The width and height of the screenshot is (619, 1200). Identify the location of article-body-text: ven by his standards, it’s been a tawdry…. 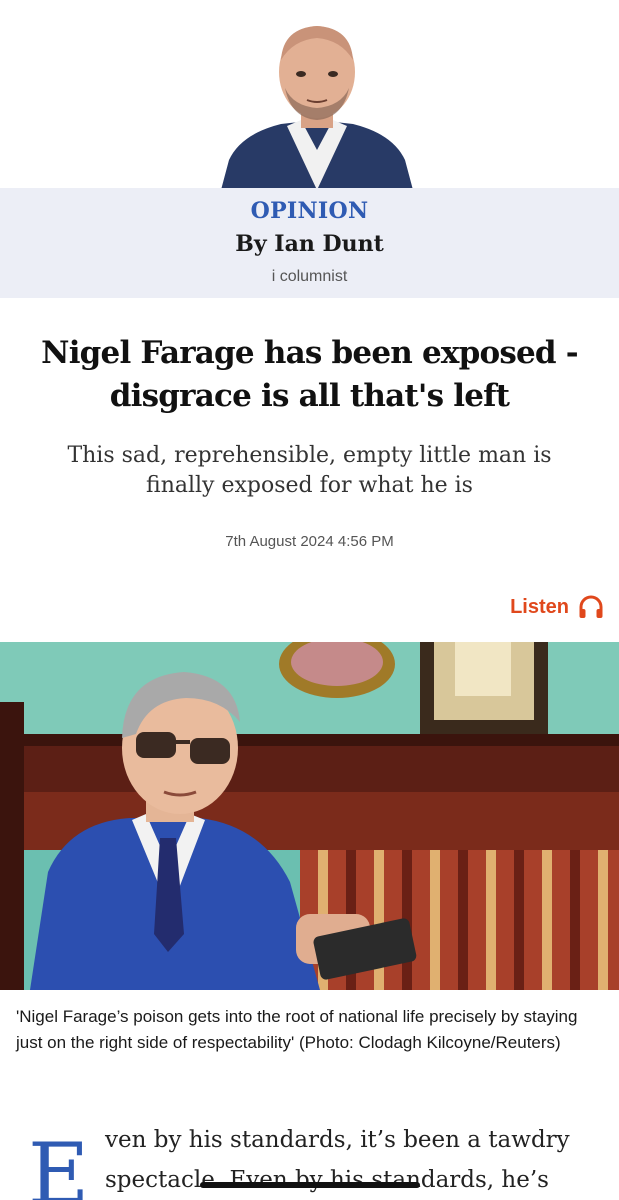
(354, 1160).